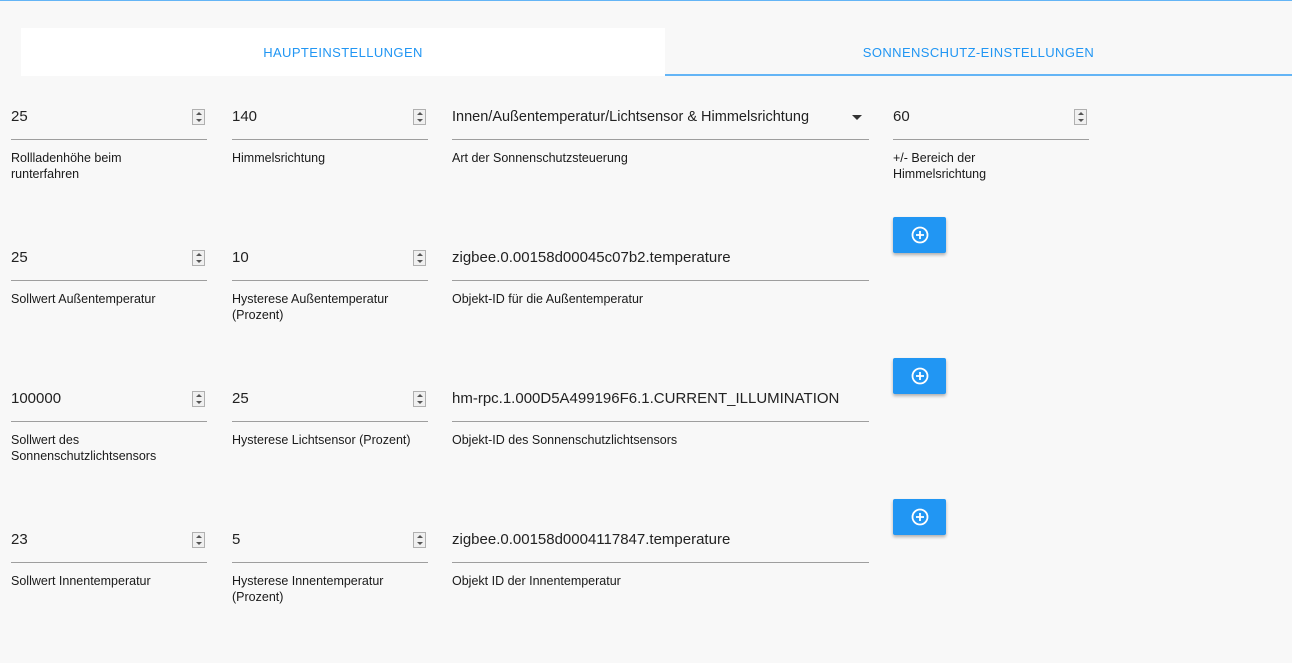 The width and height of the screenshot is (1292, 663). I want to click on himmelsrichtung-field: 140 Himmelsrichtung, so click(330, 143).